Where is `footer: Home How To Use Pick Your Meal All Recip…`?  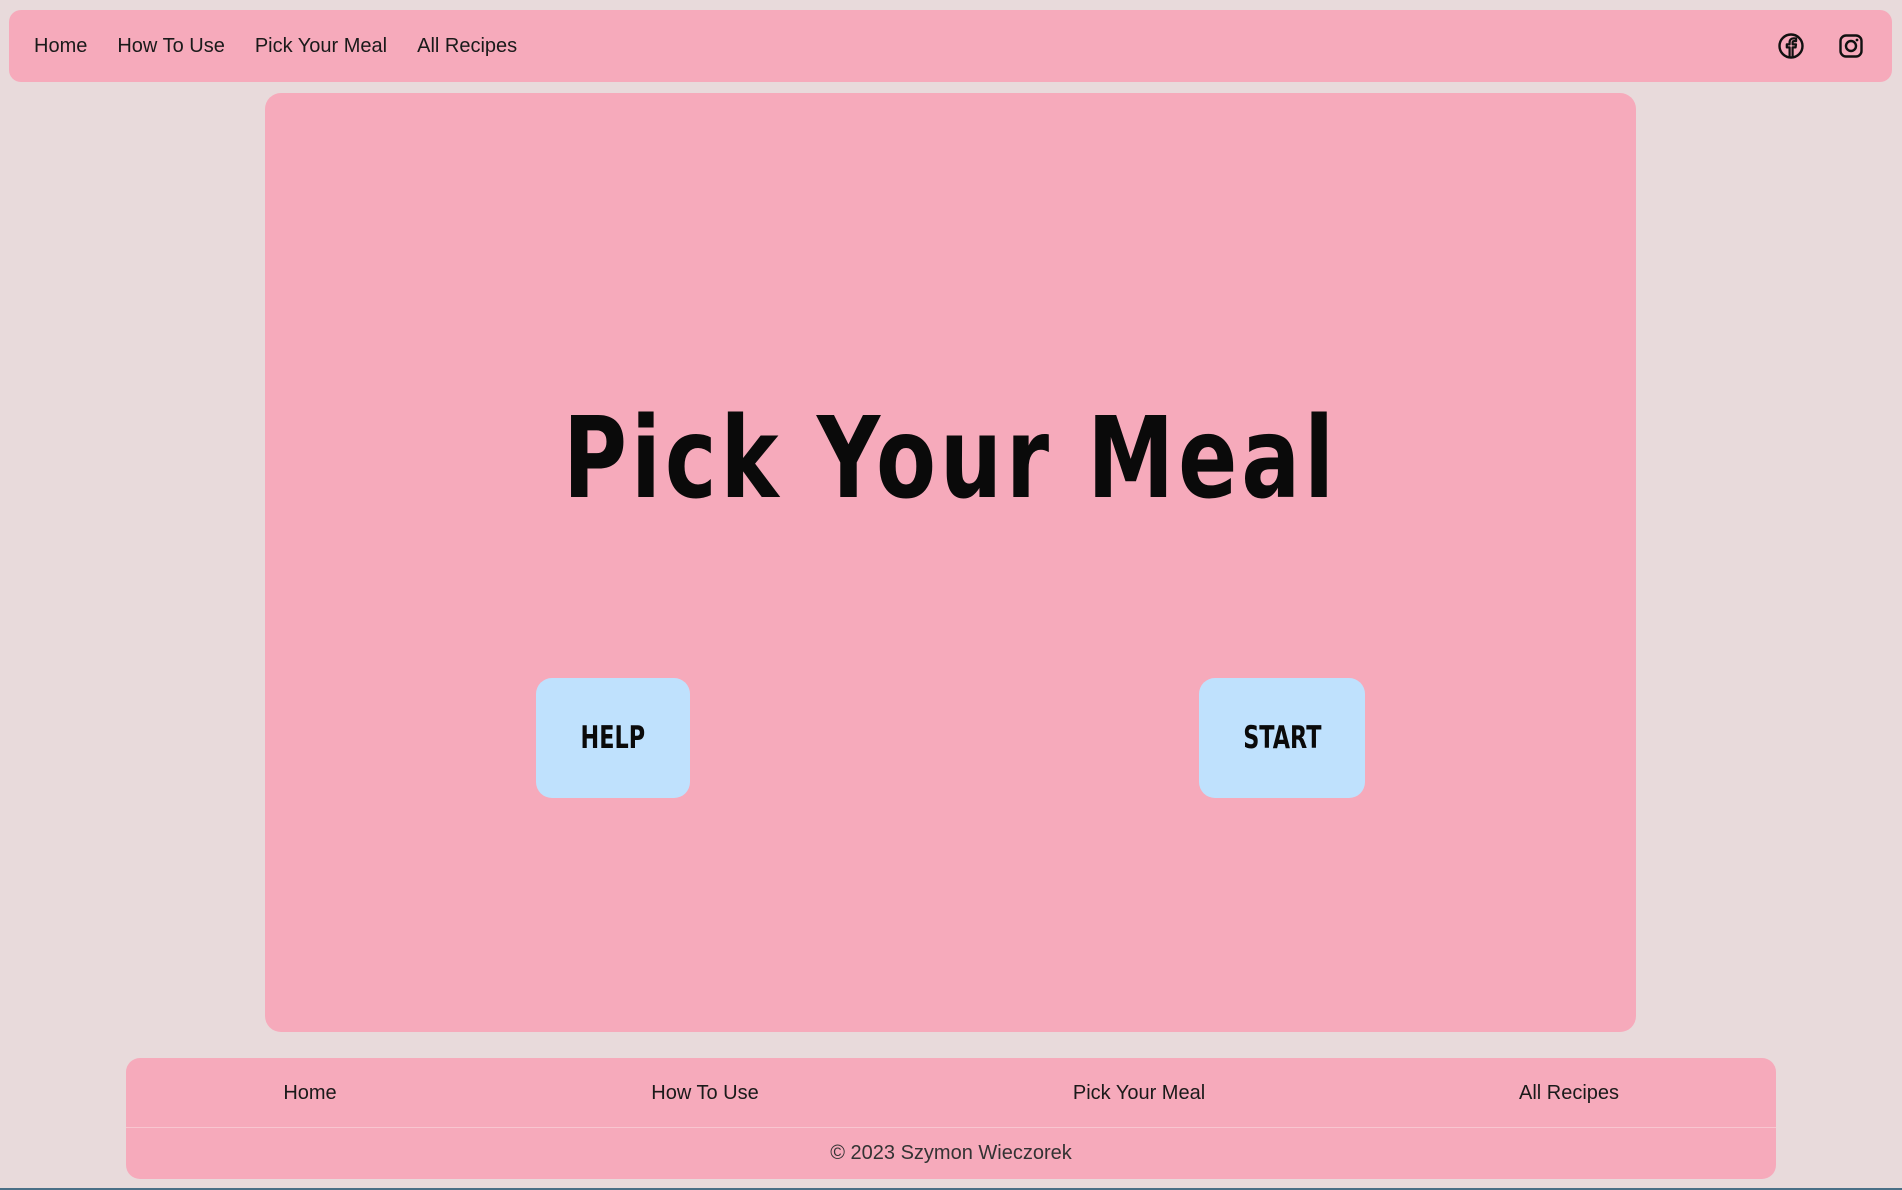 footer: Home How To Use Pick Your Meal All Recip… is located at coordinates (951, 1118).